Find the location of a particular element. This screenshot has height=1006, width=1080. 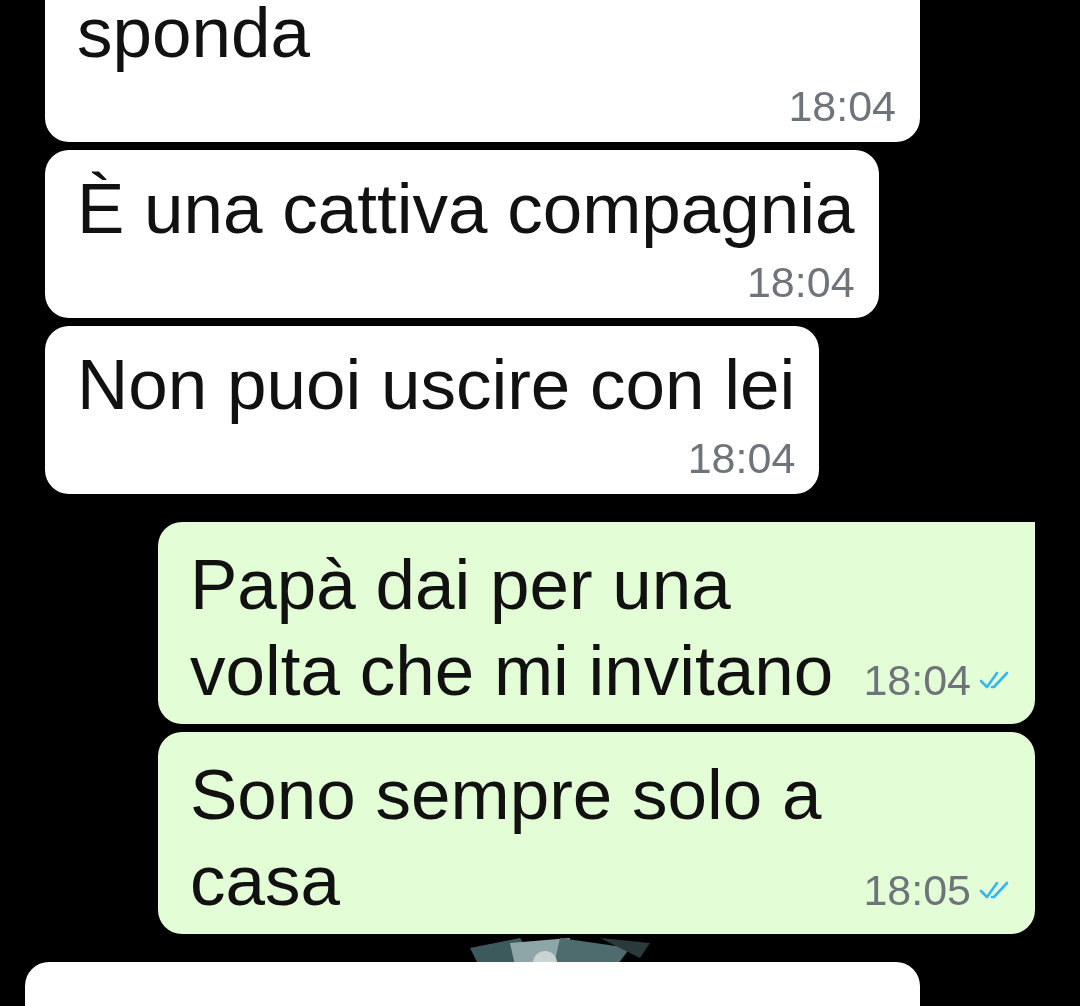

message-text: sponda is located at coordinates (194, 37).